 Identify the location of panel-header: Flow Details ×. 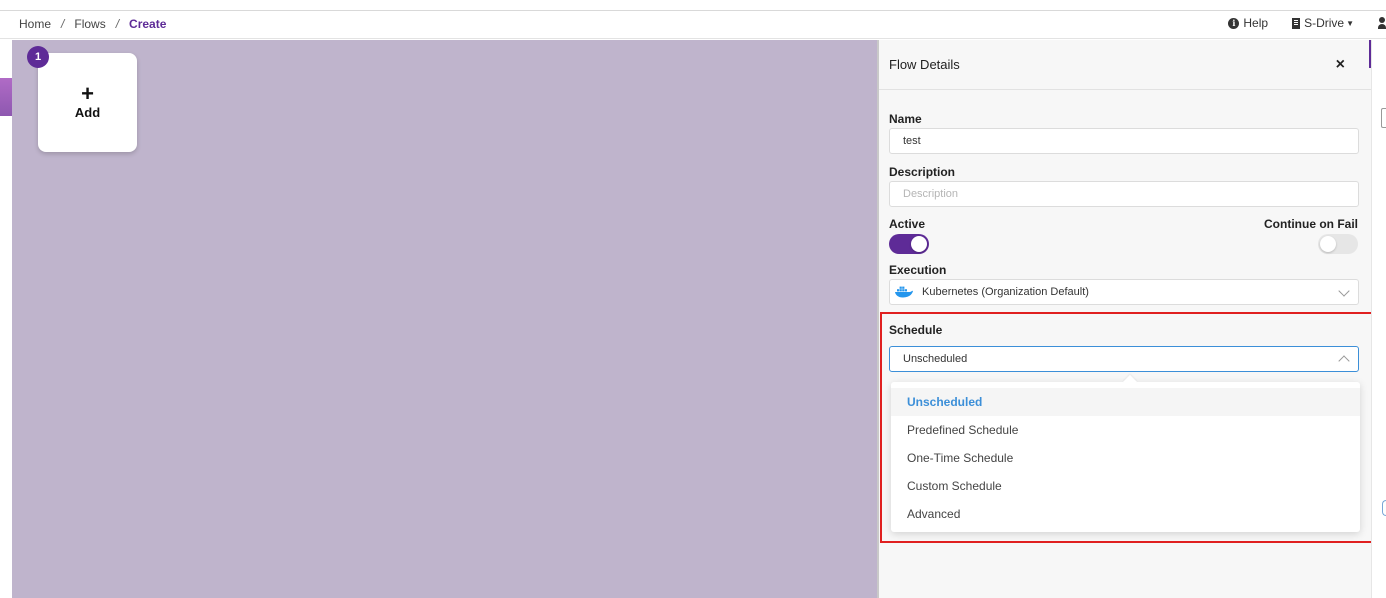
(1125, 65).